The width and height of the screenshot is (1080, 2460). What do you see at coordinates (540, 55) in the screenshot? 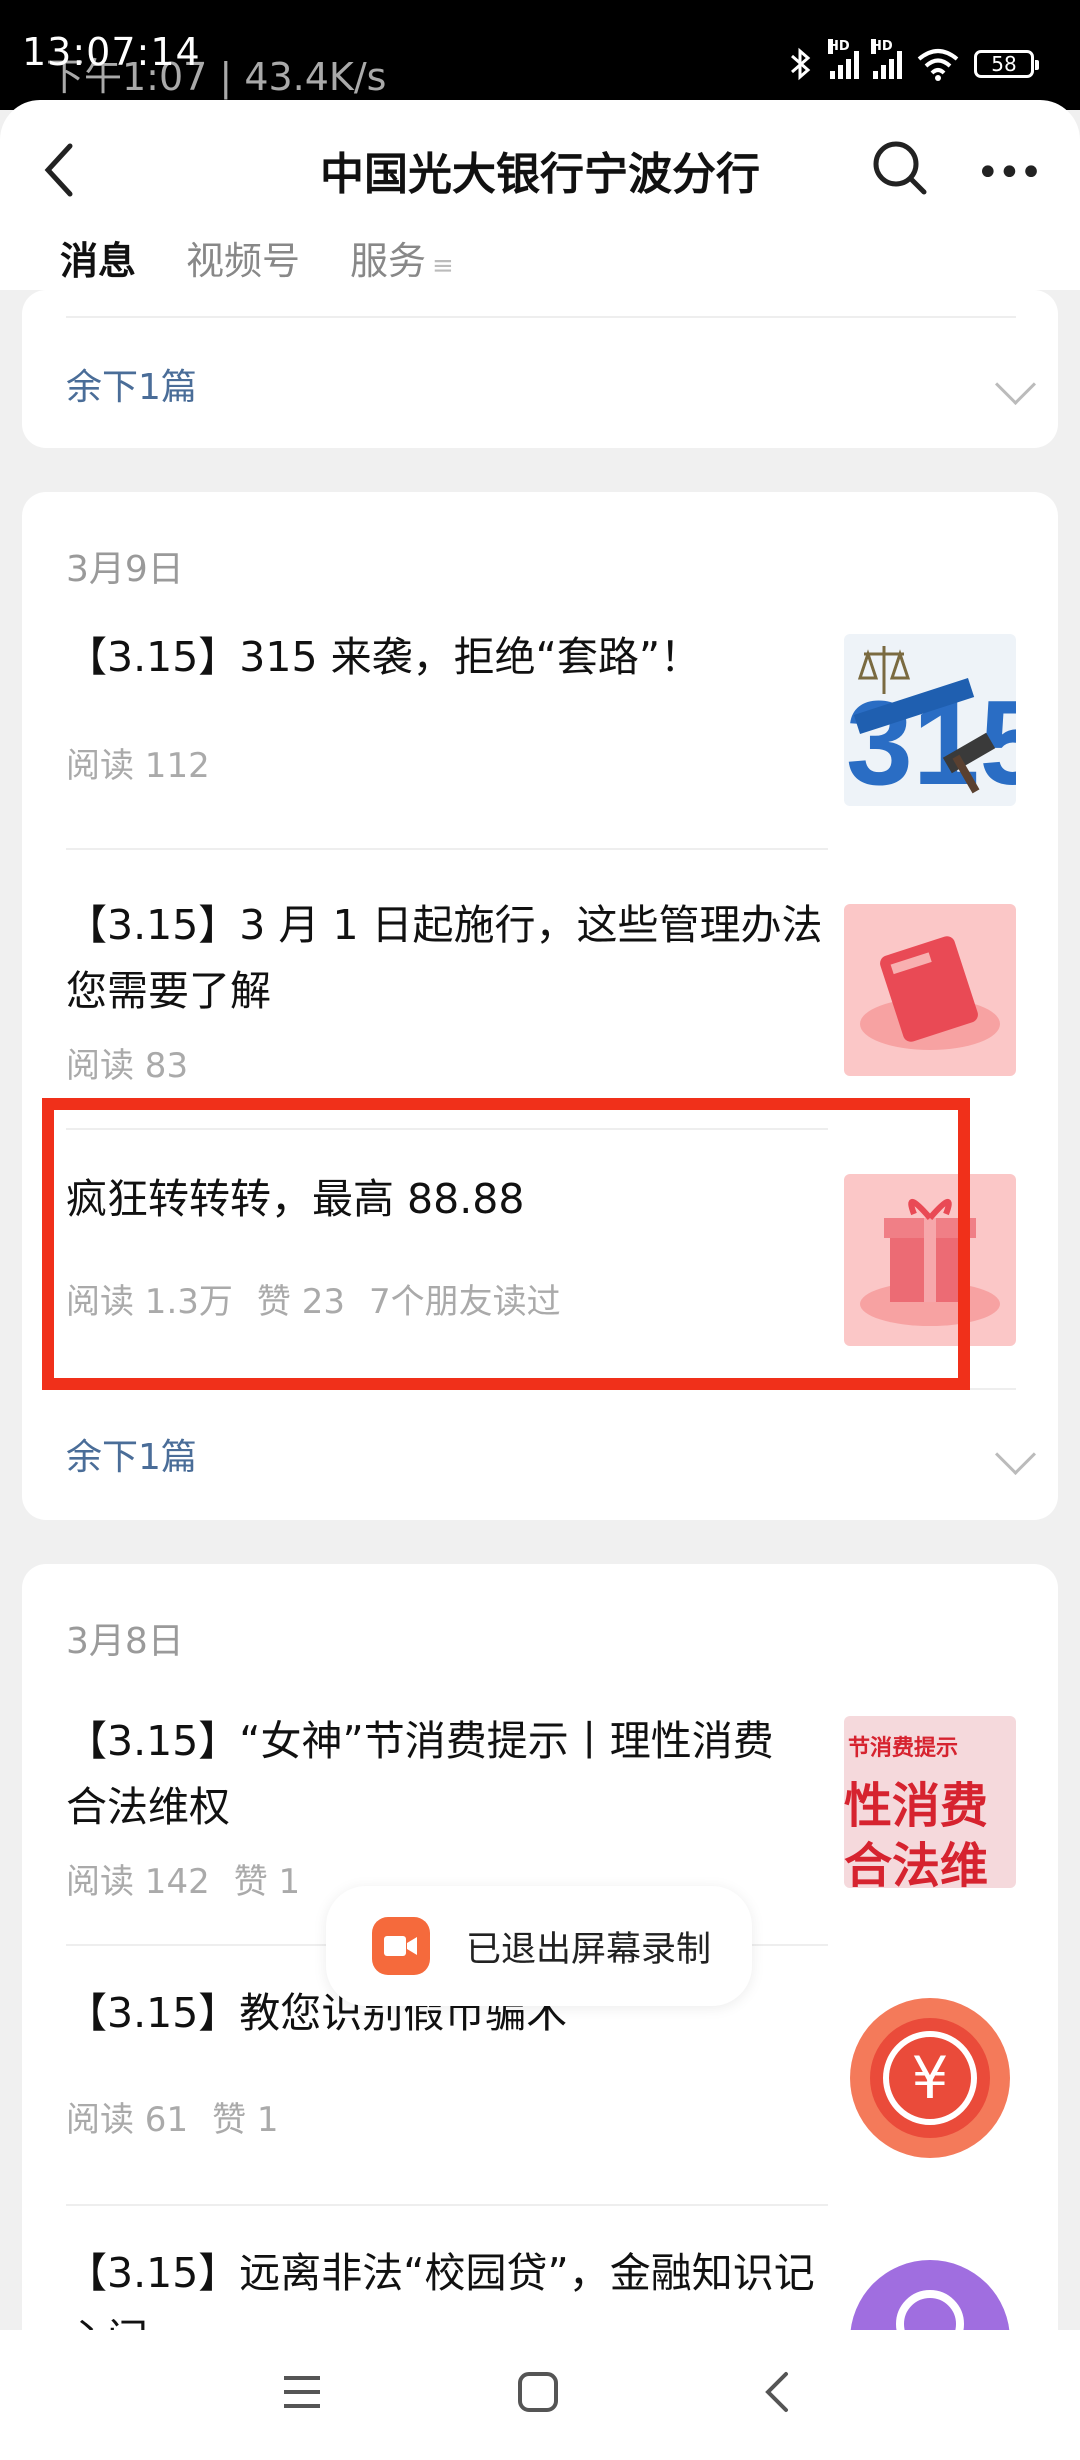
I see `status-bar: 下午1:07 | 43.4K/s 13:07:14 HD HD 58` at bounding box center [540, 55].